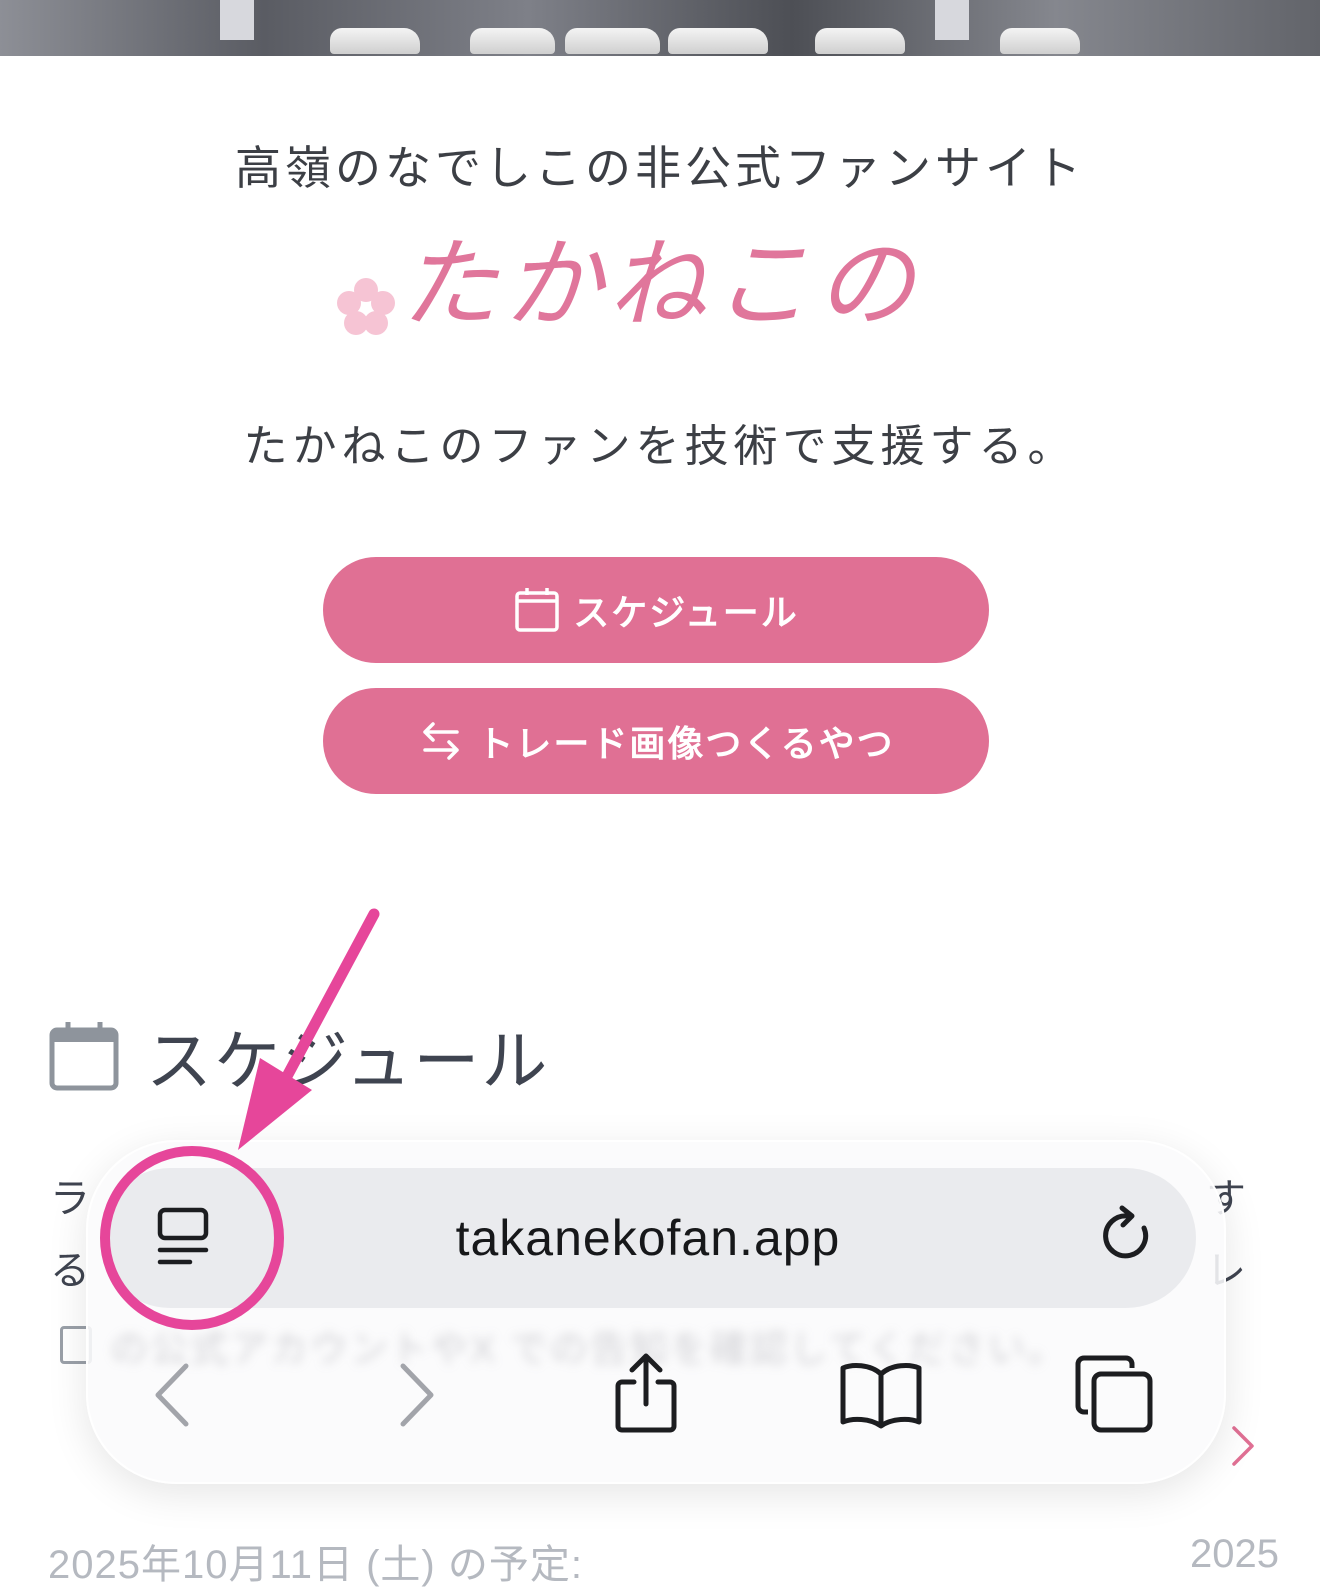  Describe the element at coordinates (441, 741) in the screenshot. I see `swap-arrows-icon` at that location.